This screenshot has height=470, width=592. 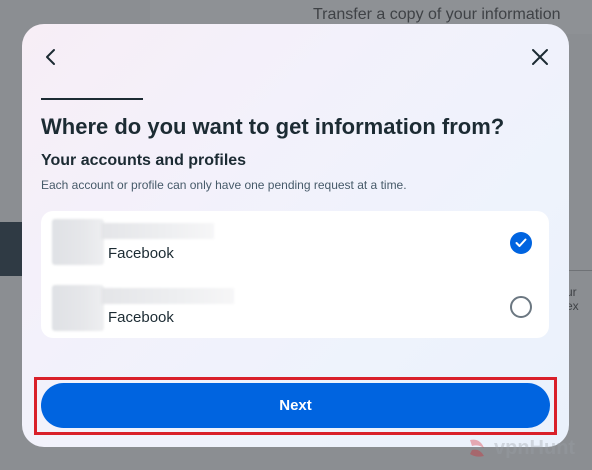 What do you see at coordinates (580, 270) in the screenshot?
I see `background-divider` at bounding box center [580, 270].